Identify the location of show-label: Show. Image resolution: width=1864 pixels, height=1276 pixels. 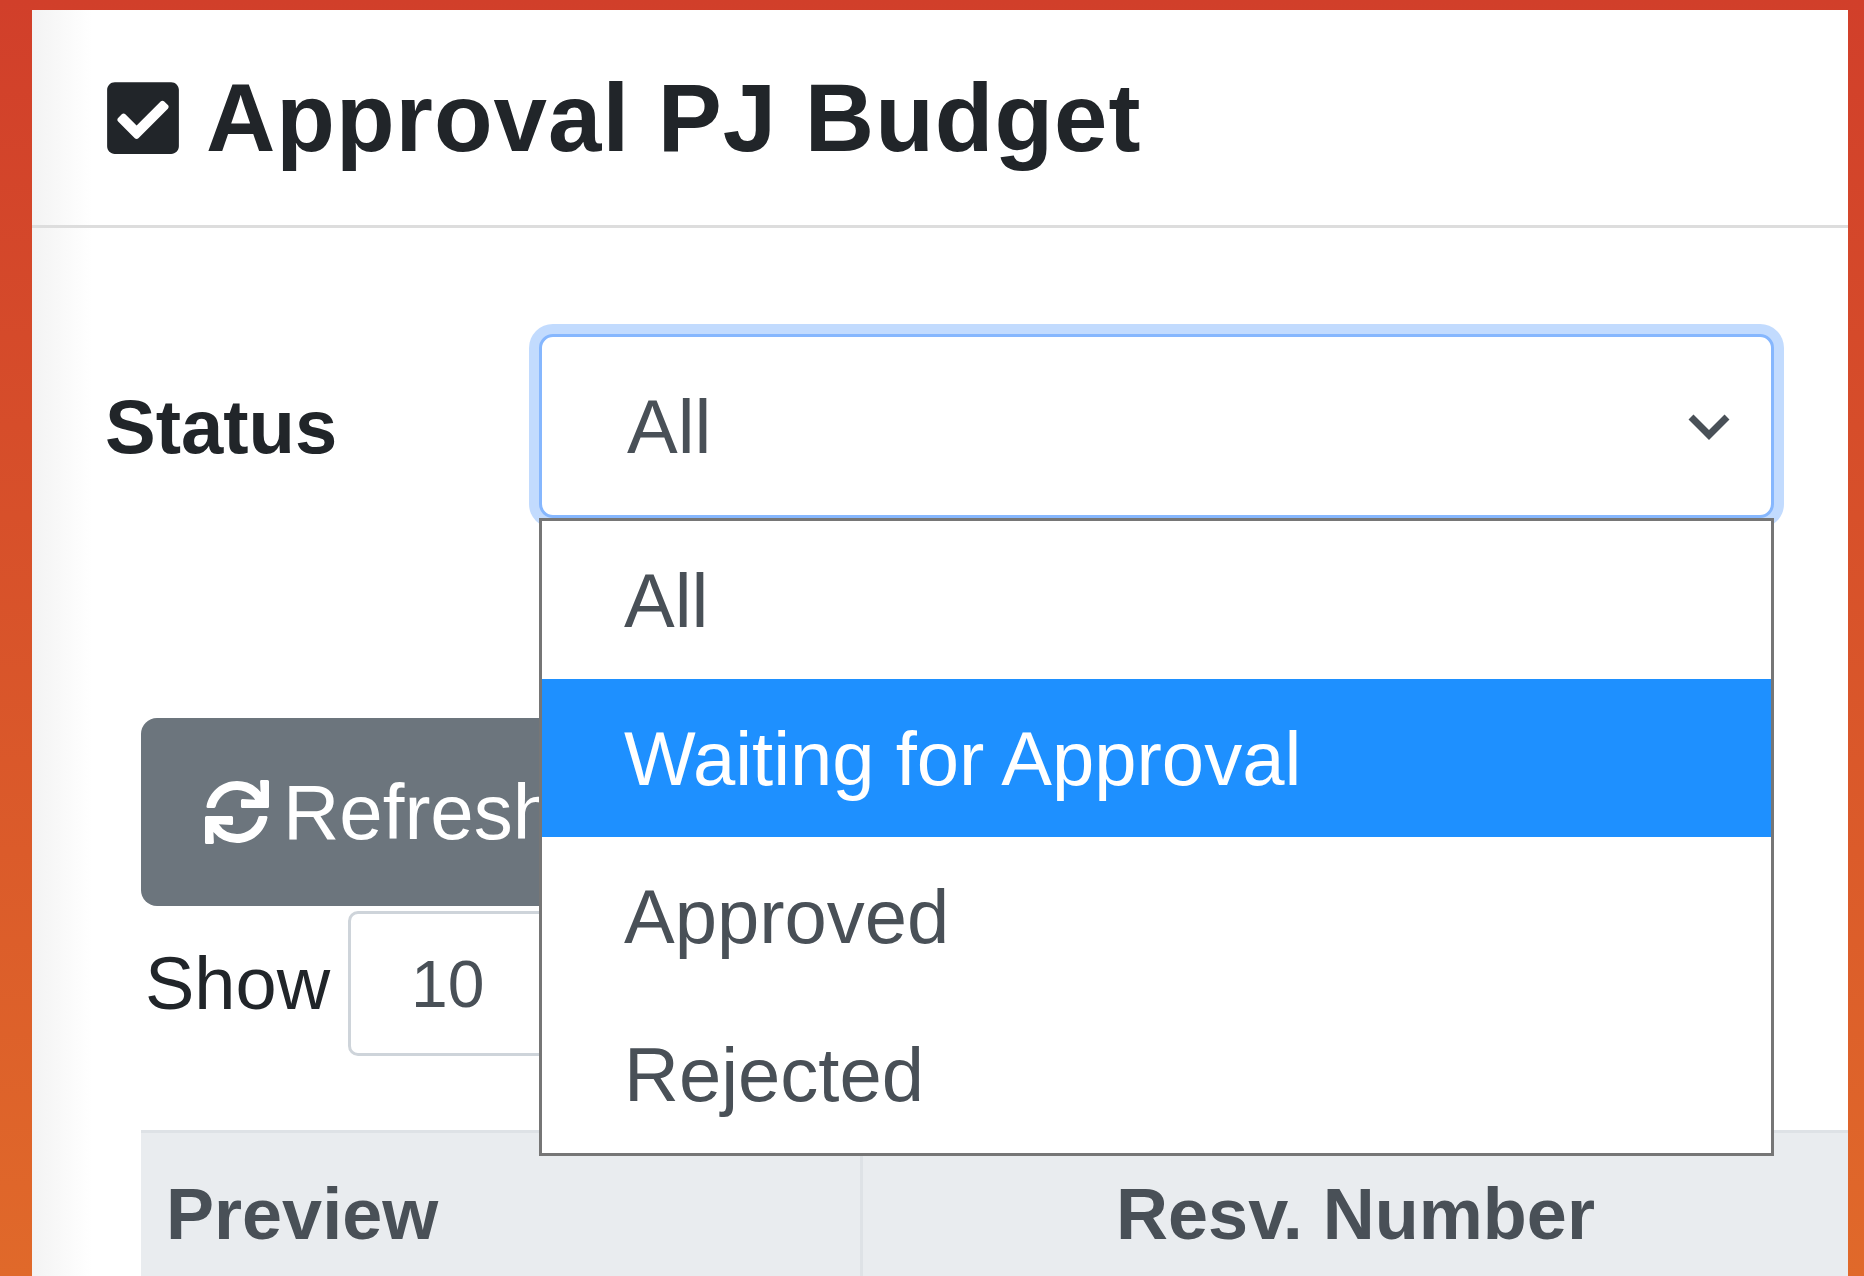
(238, 983).